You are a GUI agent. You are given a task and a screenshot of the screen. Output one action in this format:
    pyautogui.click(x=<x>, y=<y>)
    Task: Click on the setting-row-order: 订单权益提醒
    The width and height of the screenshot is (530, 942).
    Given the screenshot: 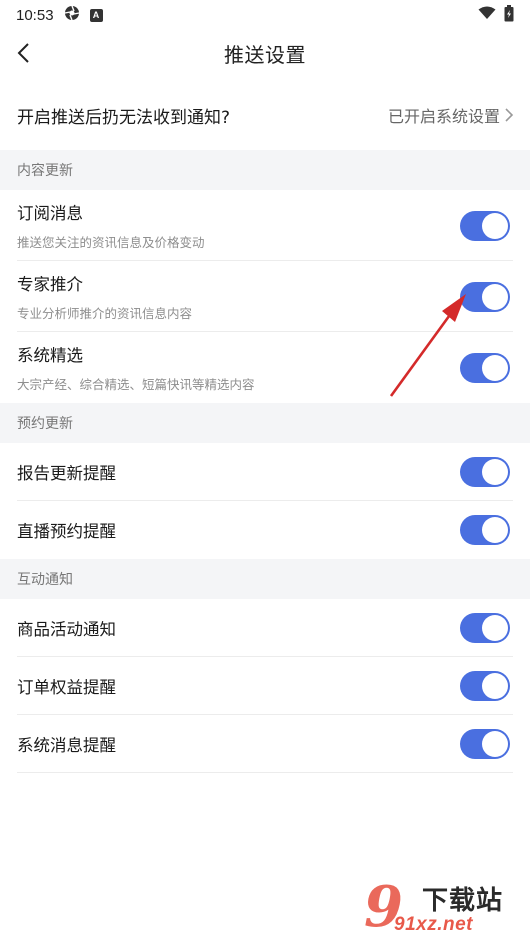 What is the action you would take?
    pyautogui.click(x=265, y=686)
    